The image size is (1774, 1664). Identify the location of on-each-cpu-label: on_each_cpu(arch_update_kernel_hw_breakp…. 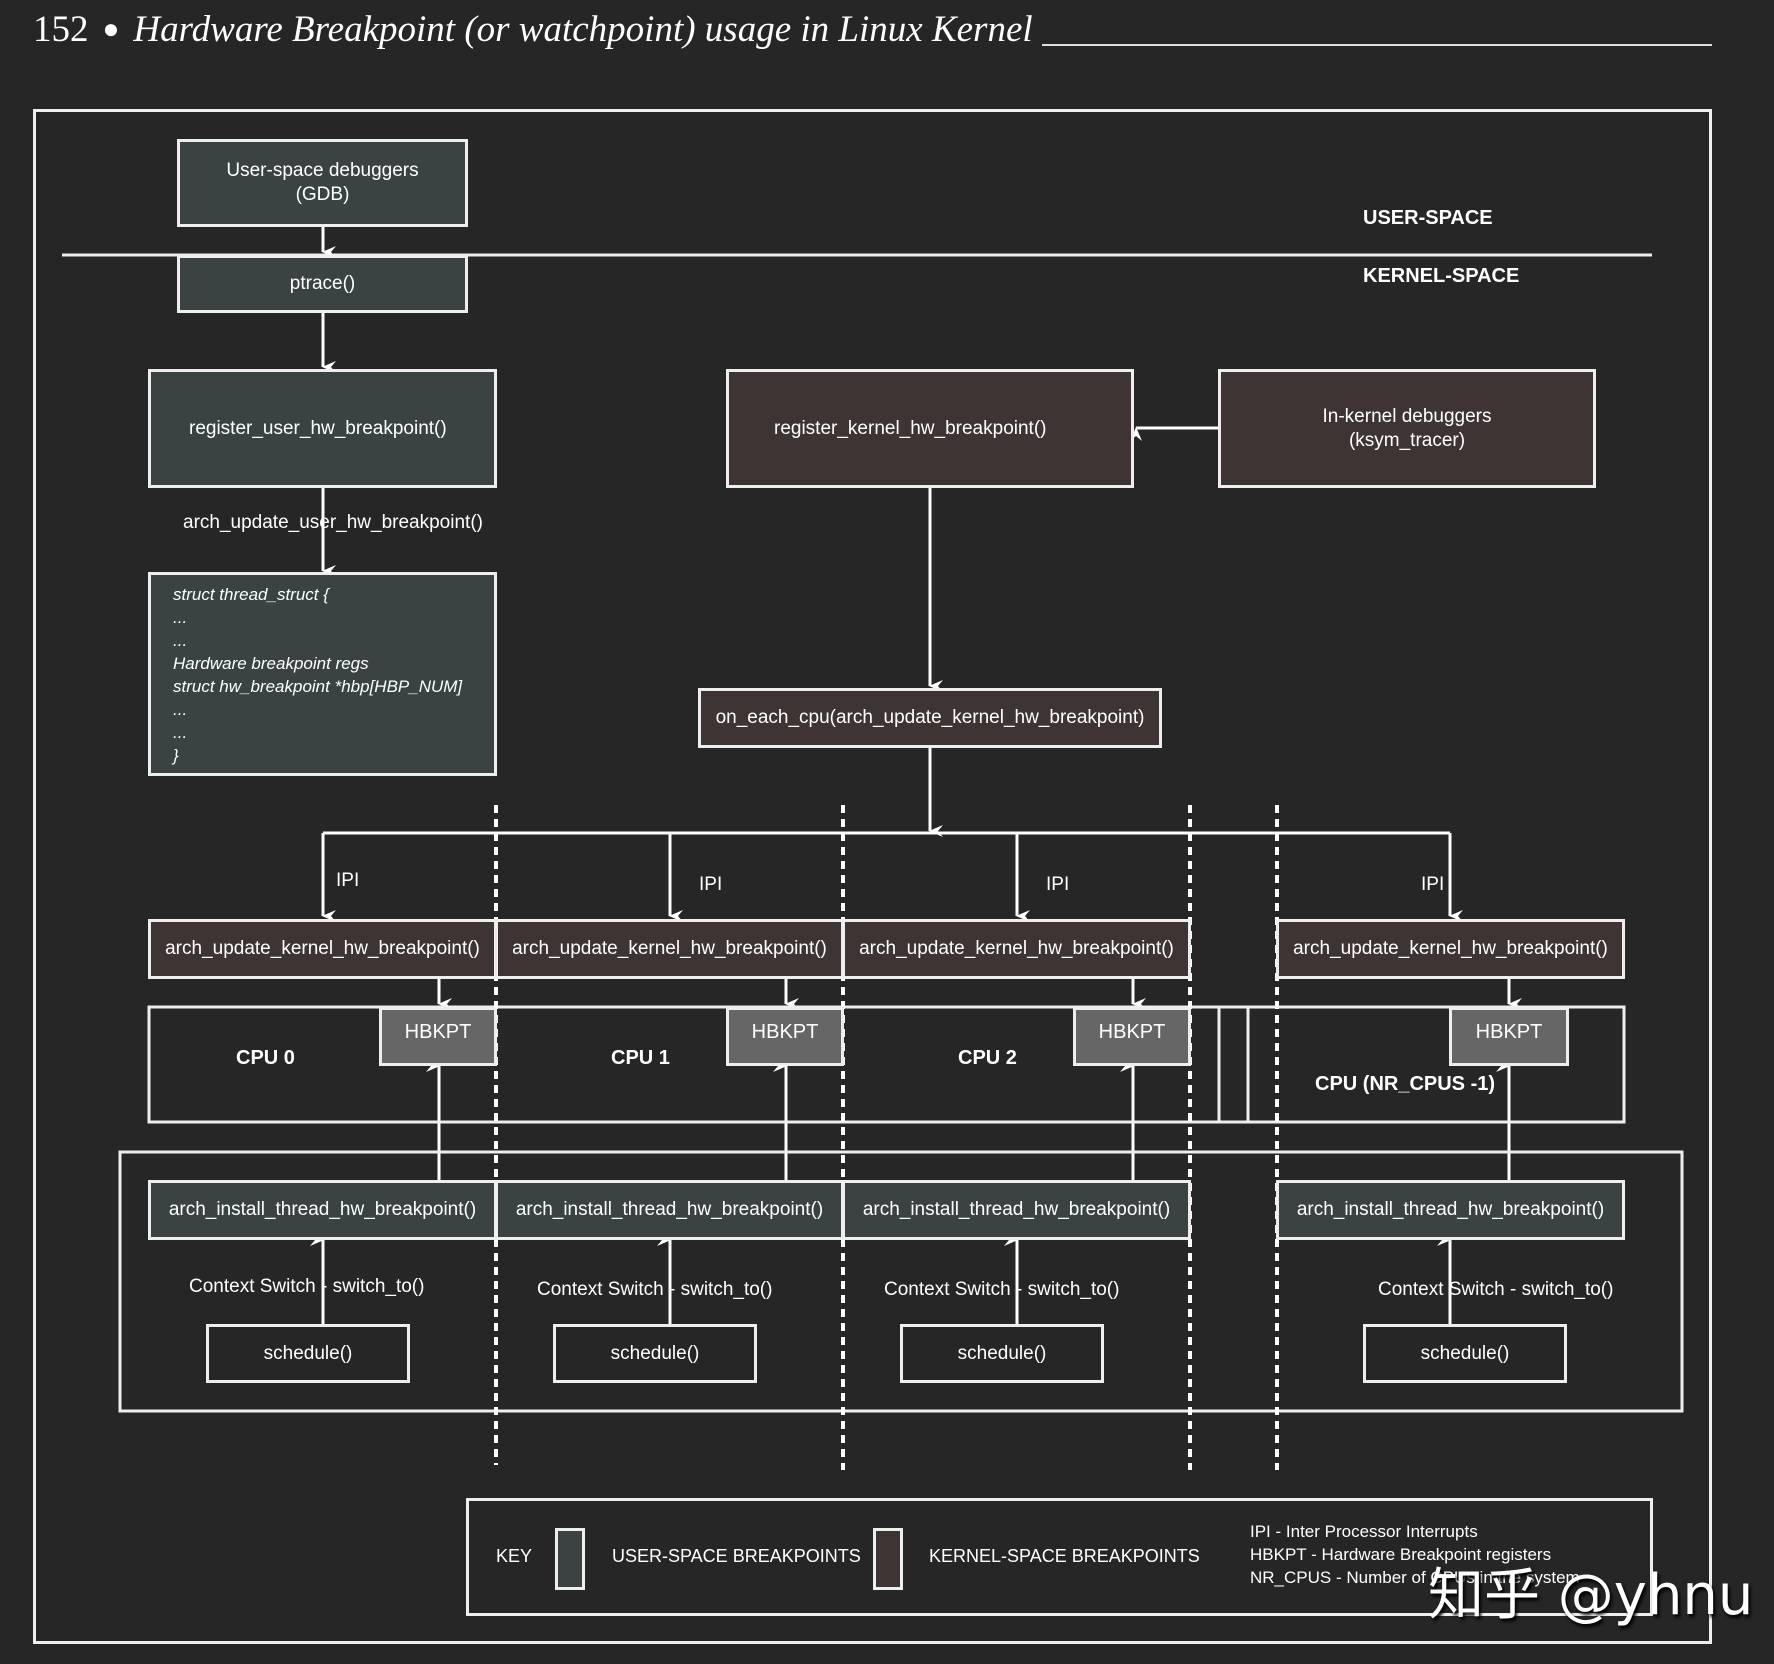
(930, 718).